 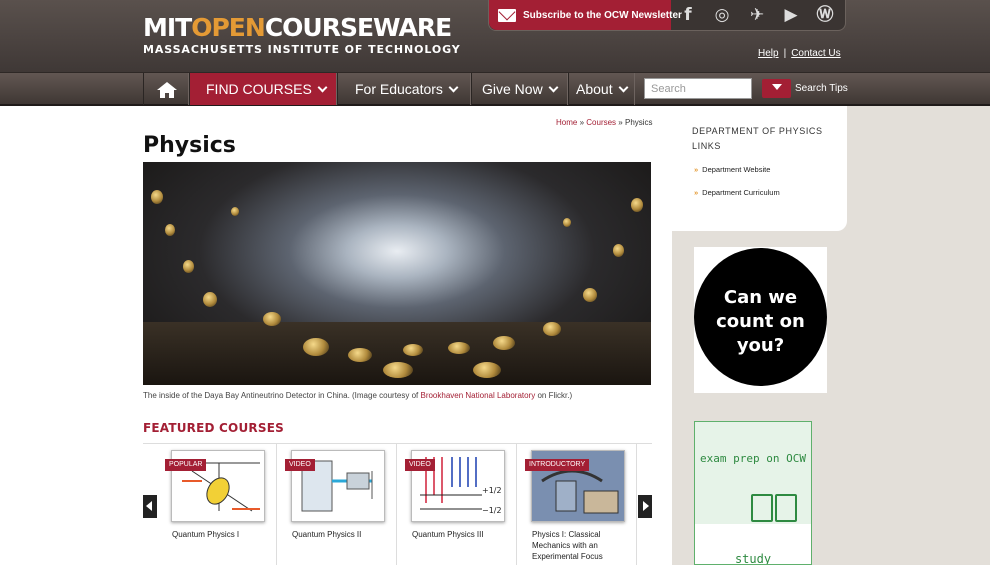 I want to click on nav-give-label: Give Now, so click(x=512, y=89).